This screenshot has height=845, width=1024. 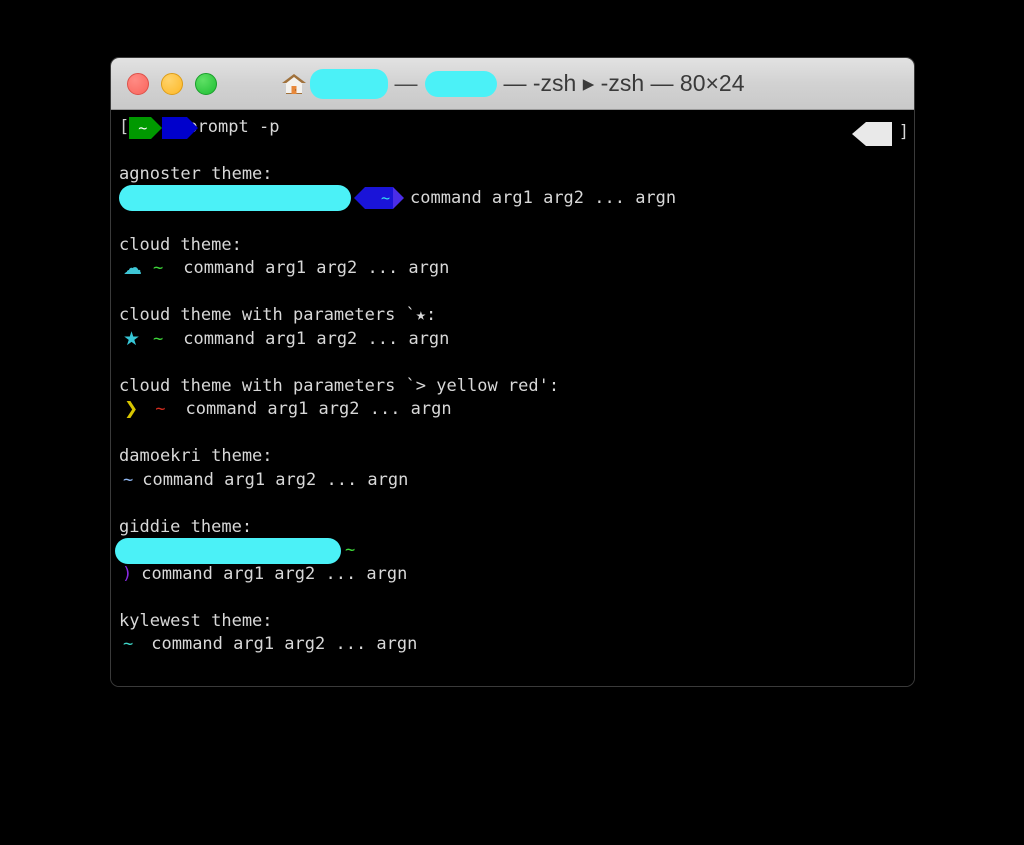 I want to click on theme-heading-cloud: cloud theme:, so click(x=512, y=246).